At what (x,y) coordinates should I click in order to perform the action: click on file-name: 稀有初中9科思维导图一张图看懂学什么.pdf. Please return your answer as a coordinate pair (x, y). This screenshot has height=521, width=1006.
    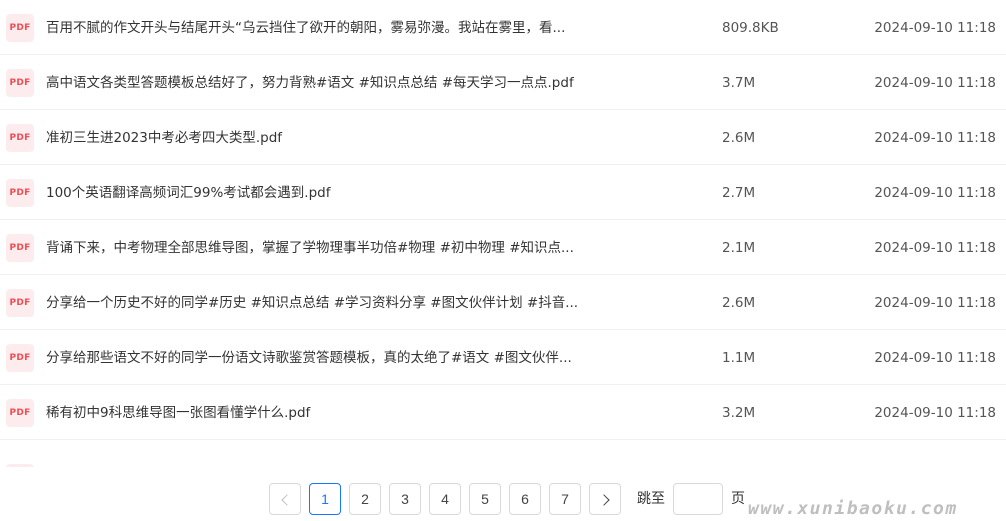
    Looking at the image, I should click on (341, 413).